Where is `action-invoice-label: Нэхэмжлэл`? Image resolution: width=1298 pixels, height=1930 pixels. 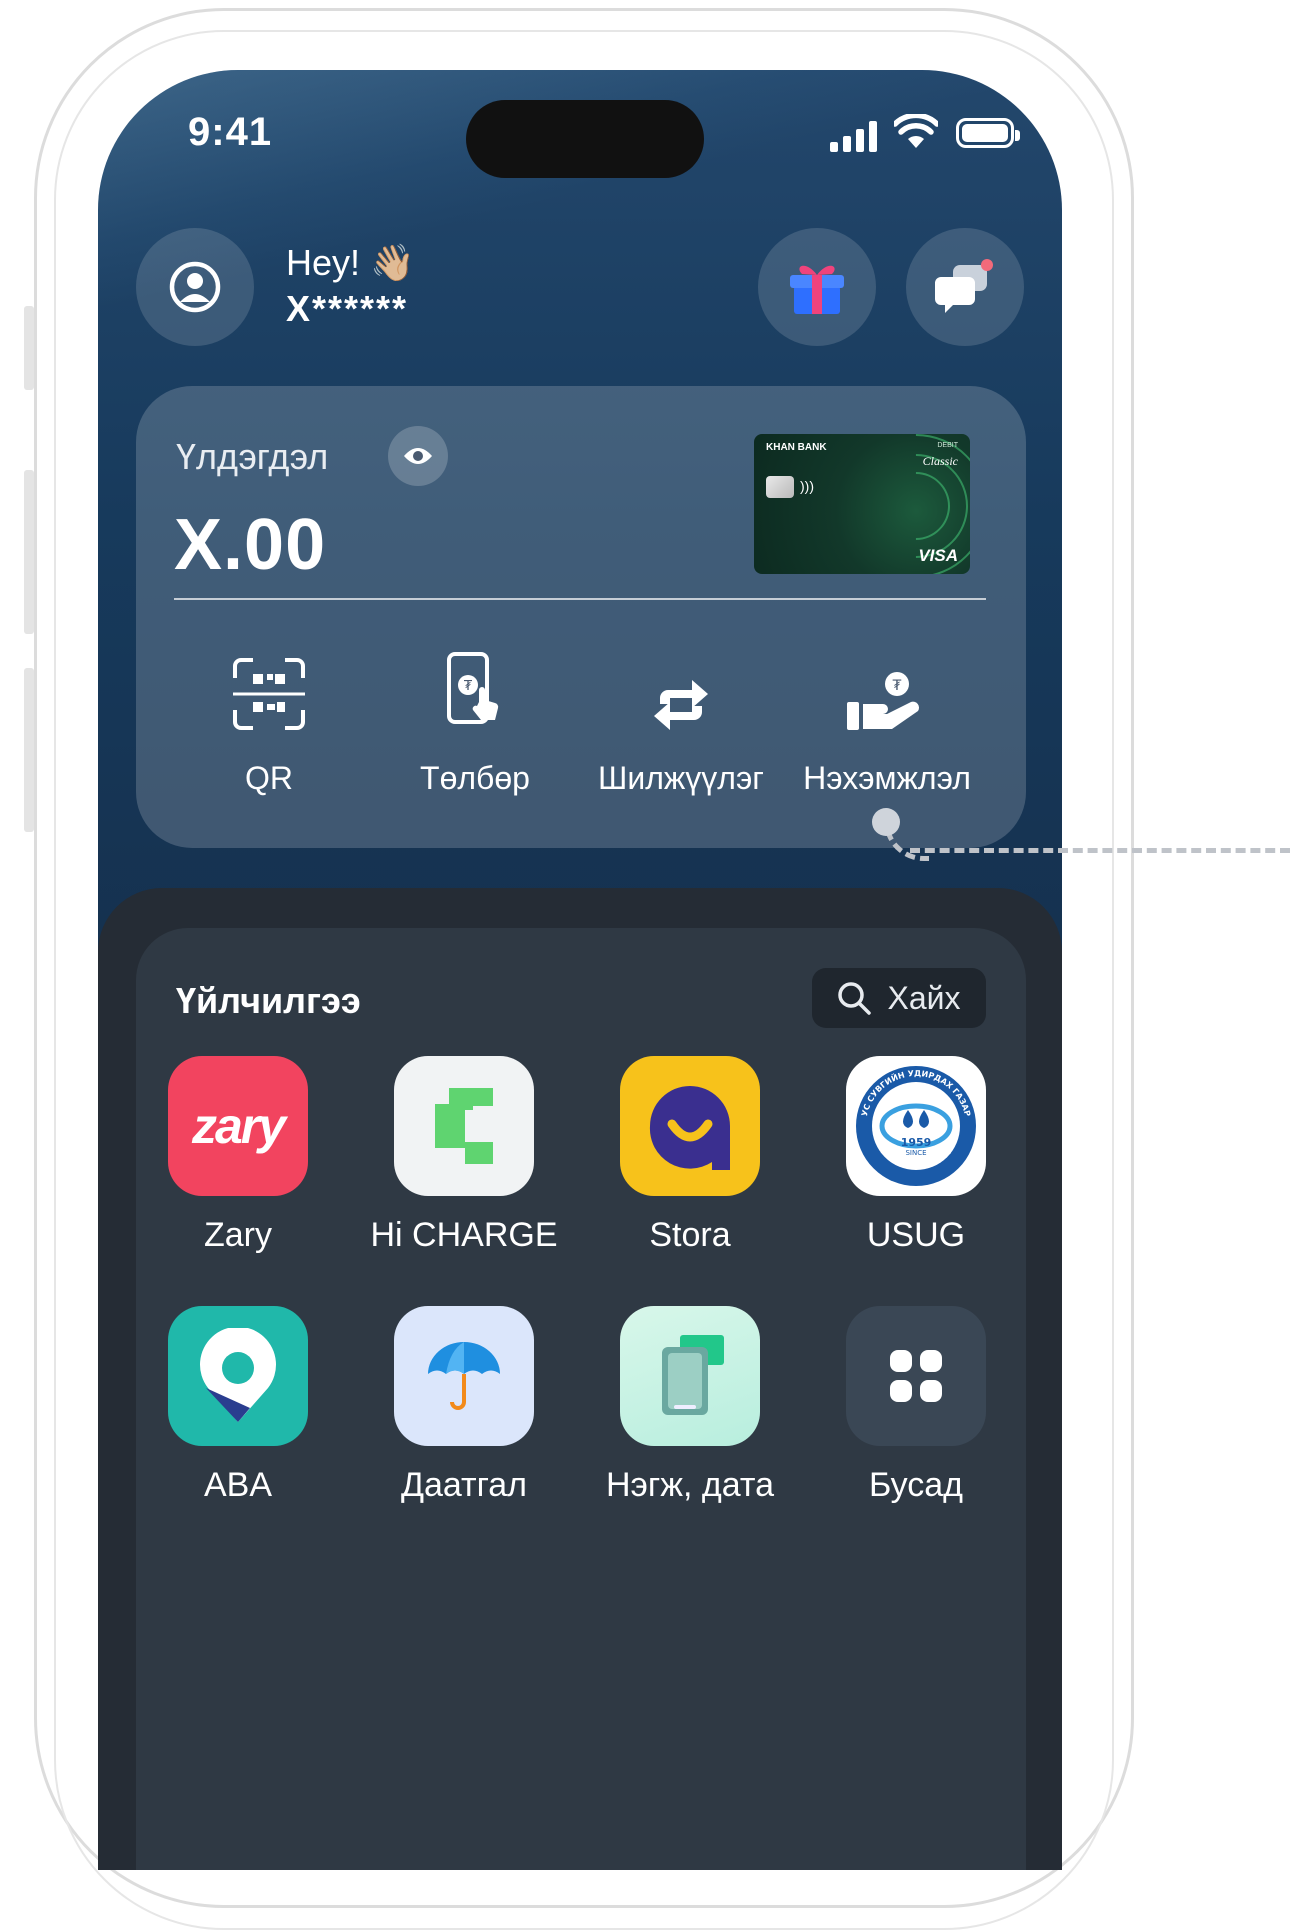 action-invoice-label: Нэхэмжлэл is located at coordinates (887, 778).